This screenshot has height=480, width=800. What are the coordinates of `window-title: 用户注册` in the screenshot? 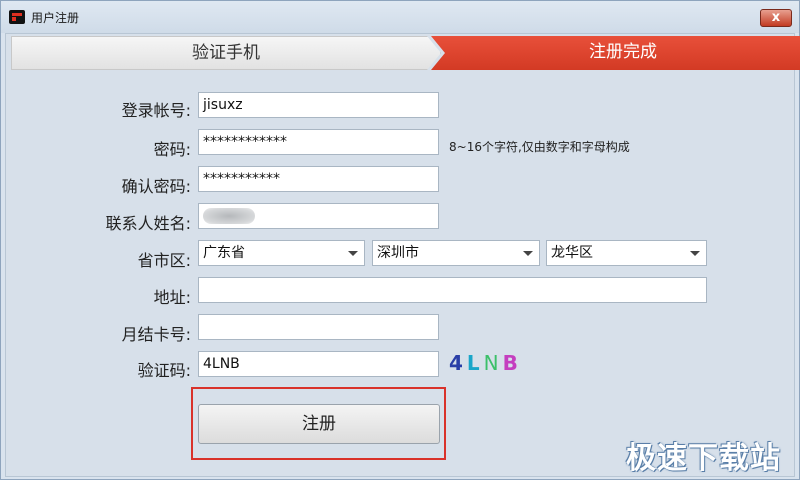 It's located at (55, 18).